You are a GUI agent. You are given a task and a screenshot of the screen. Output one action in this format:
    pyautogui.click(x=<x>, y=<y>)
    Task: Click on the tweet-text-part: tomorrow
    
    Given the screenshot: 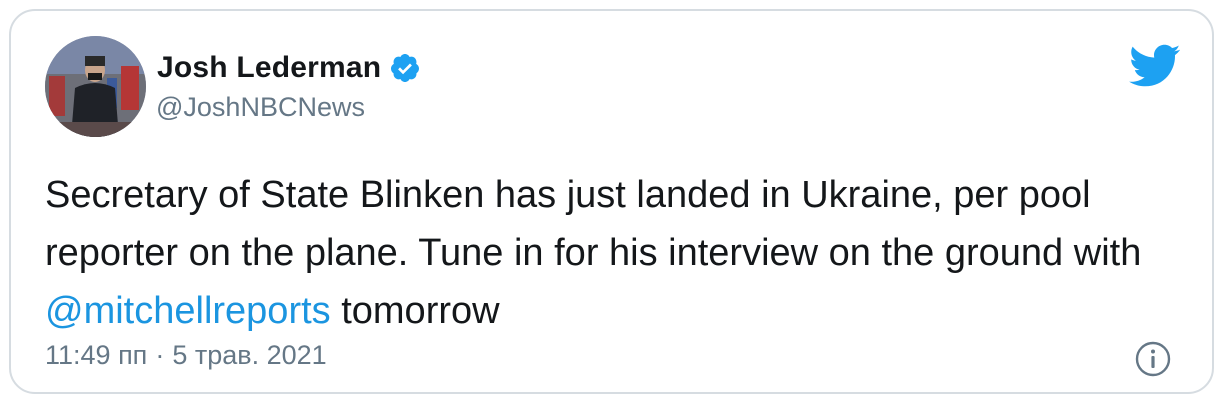 What is the action you would take?
    pyautogui.click(x=415, y=311)
    